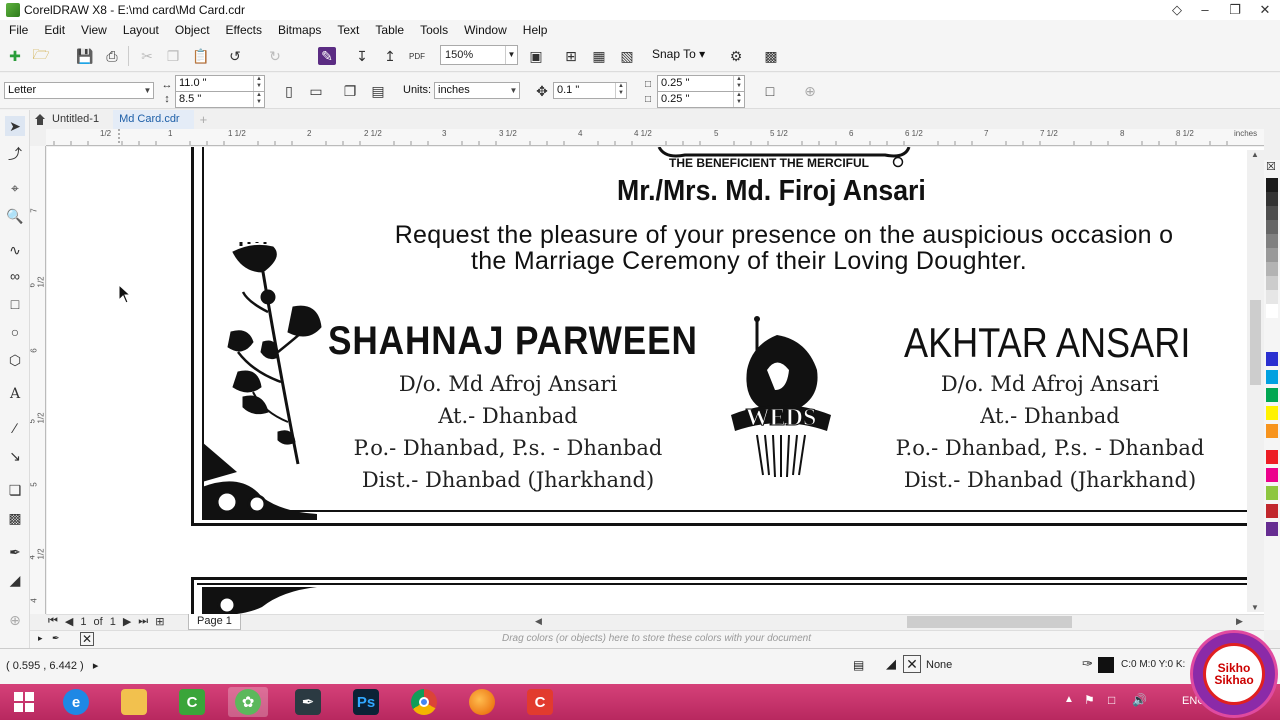  Describe the element at coordinates (1106, 665) in the screenshot. I see `outline-color-swatch` at that location.